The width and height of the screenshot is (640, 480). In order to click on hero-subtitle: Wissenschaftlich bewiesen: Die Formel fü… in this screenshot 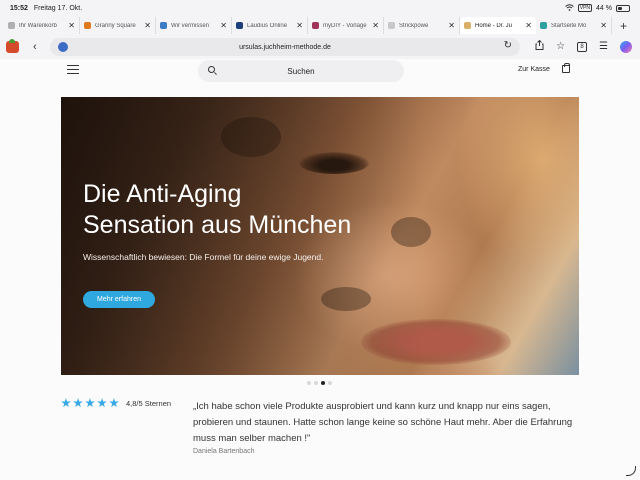, I will do `click(203, 257)`.